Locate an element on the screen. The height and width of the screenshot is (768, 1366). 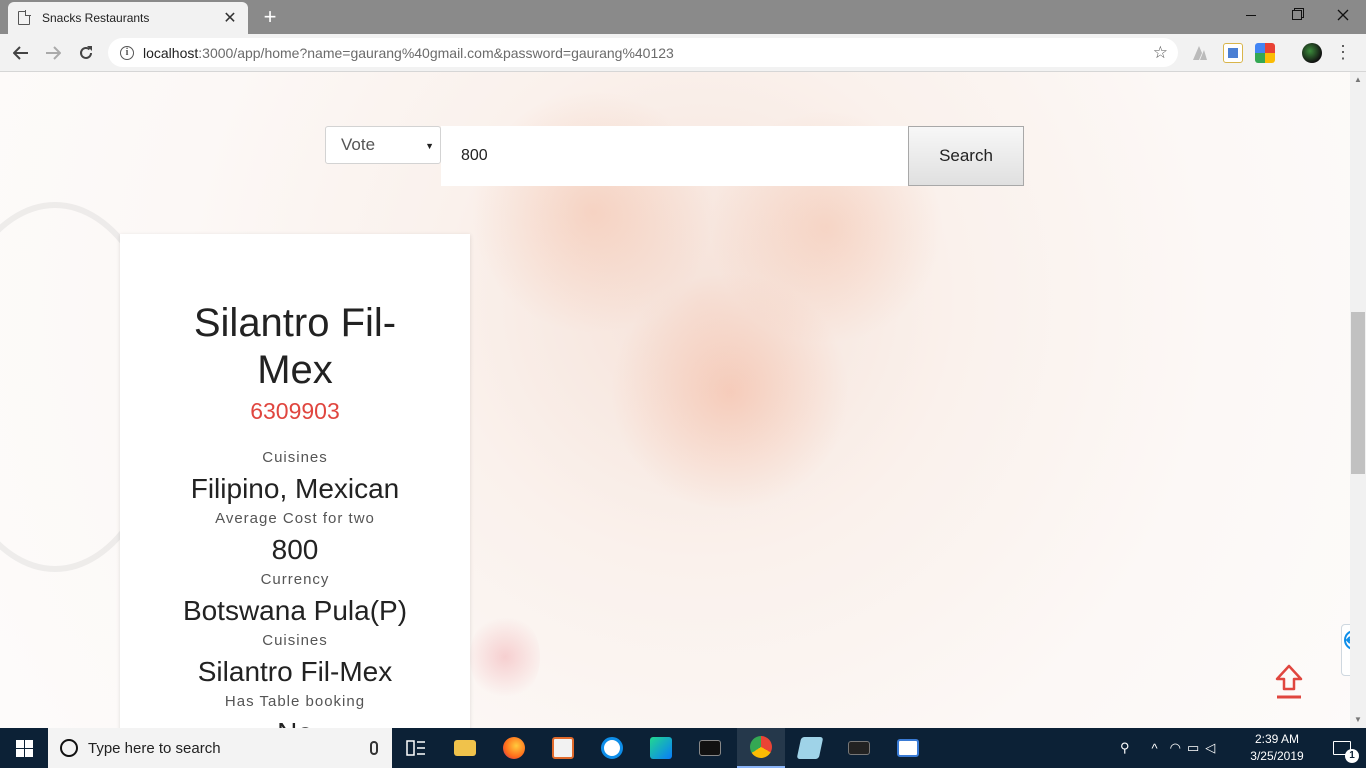
extension-a-icon is located at coordinates (1200, 53).